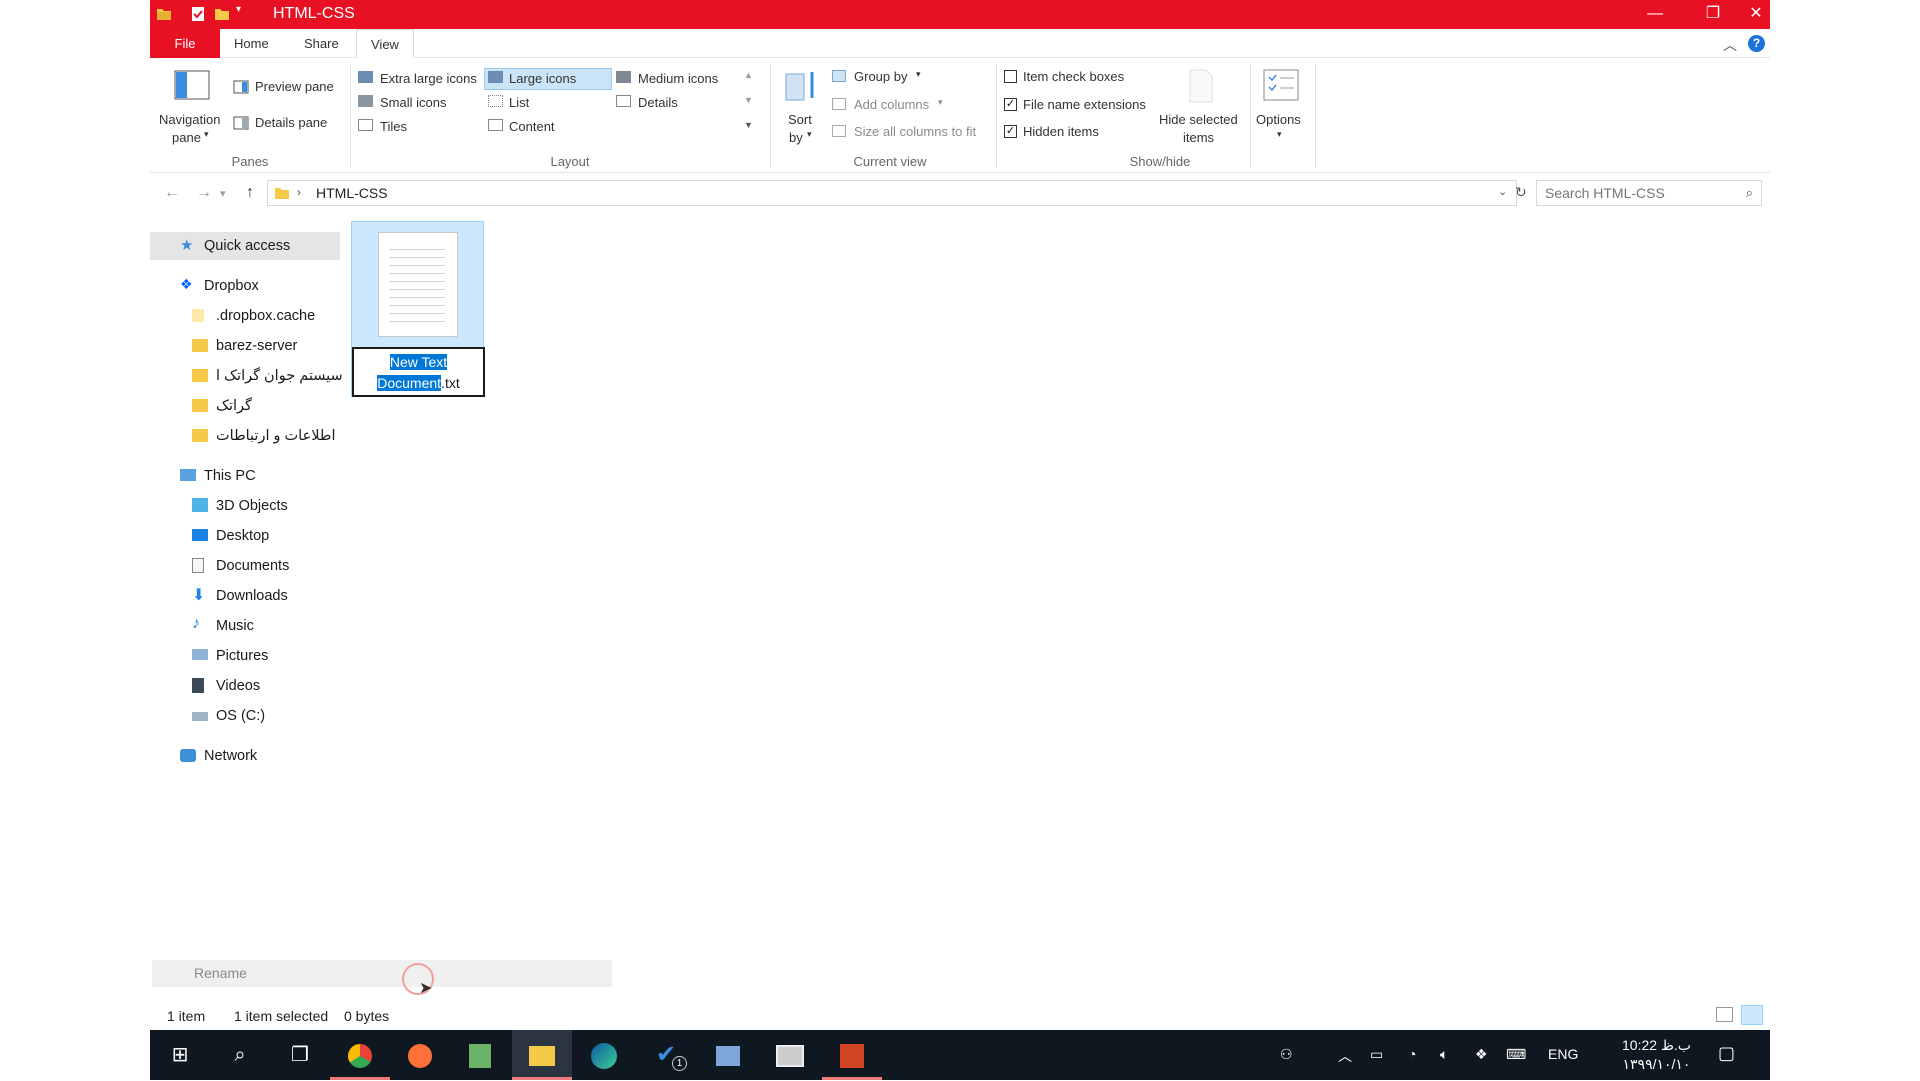 The width and height of the screenshot is (1920, 1081). I want to click on hidden-items-checkbox: ✓, so click(1010, 131).